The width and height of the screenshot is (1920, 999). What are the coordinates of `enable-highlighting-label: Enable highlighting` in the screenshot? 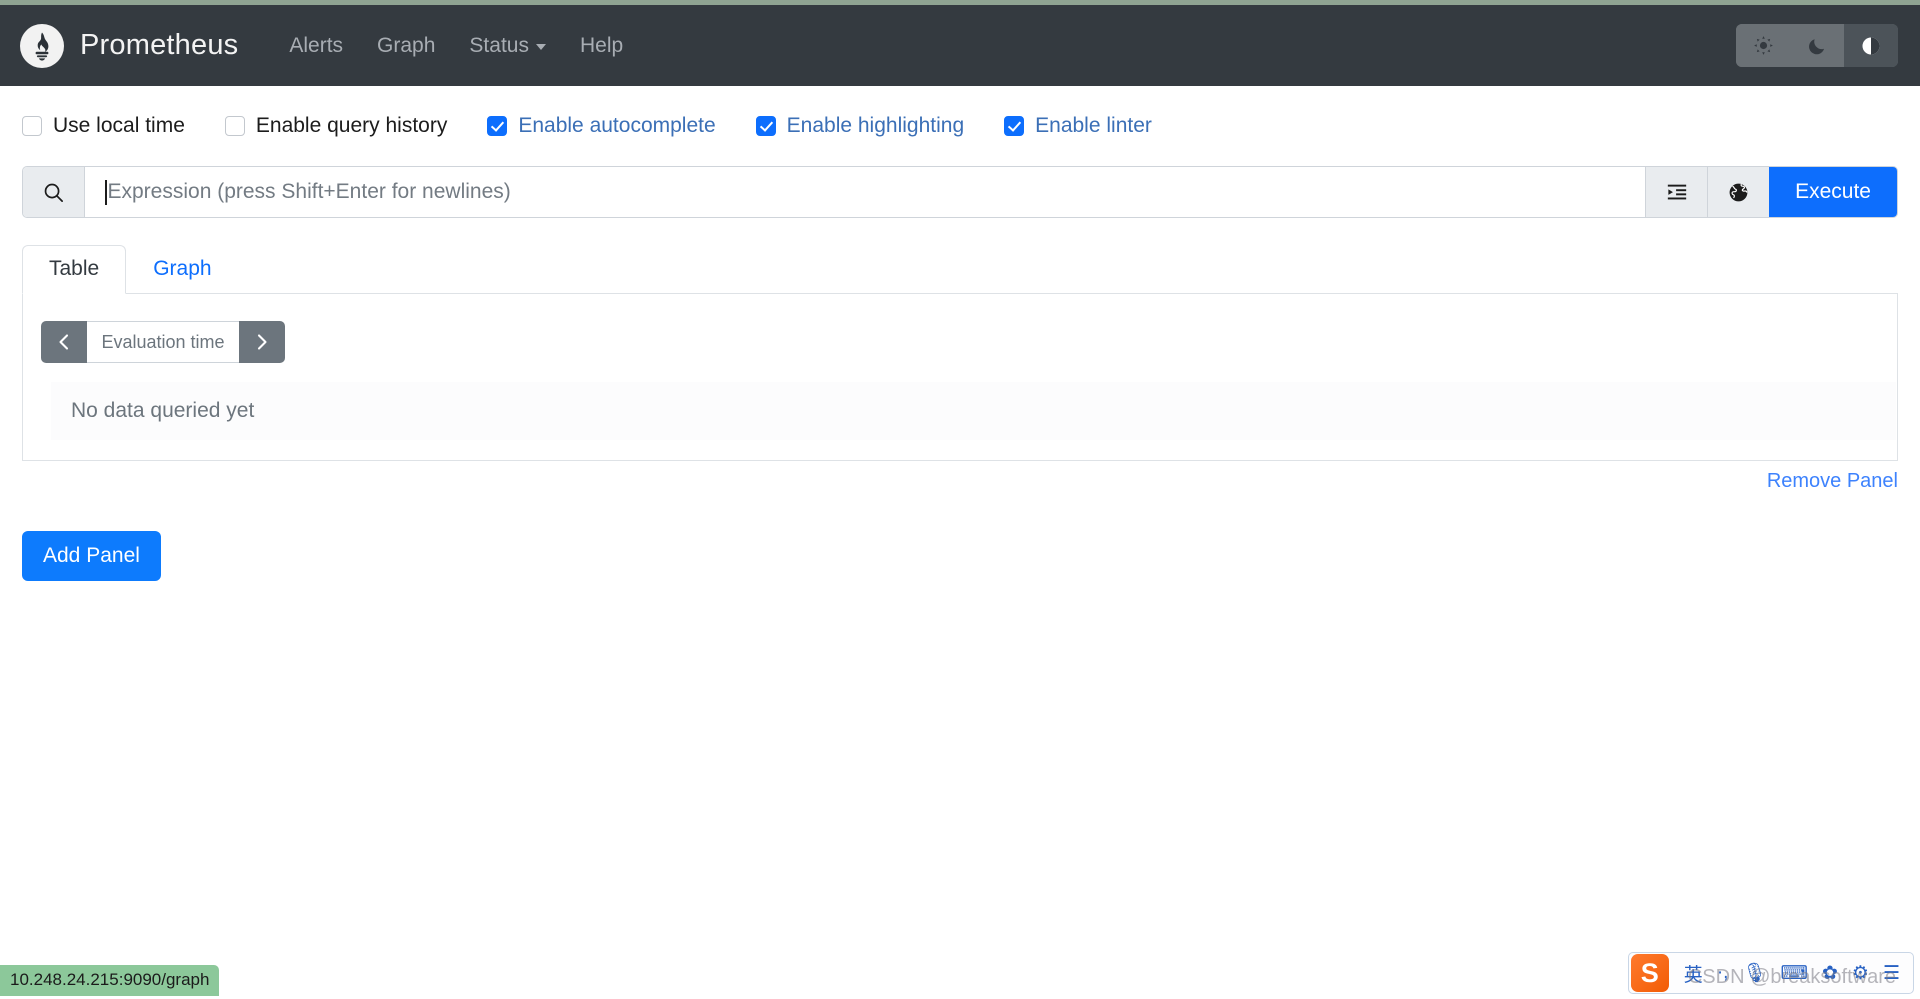 It's located at (875, 125).